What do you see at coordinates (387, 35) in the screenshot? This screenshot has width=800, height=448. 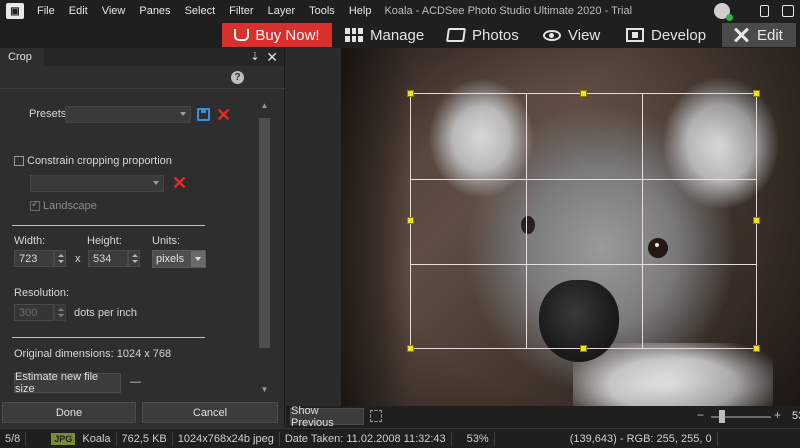 I see `mode-manage: Manage` at bounding box center [387, 35].